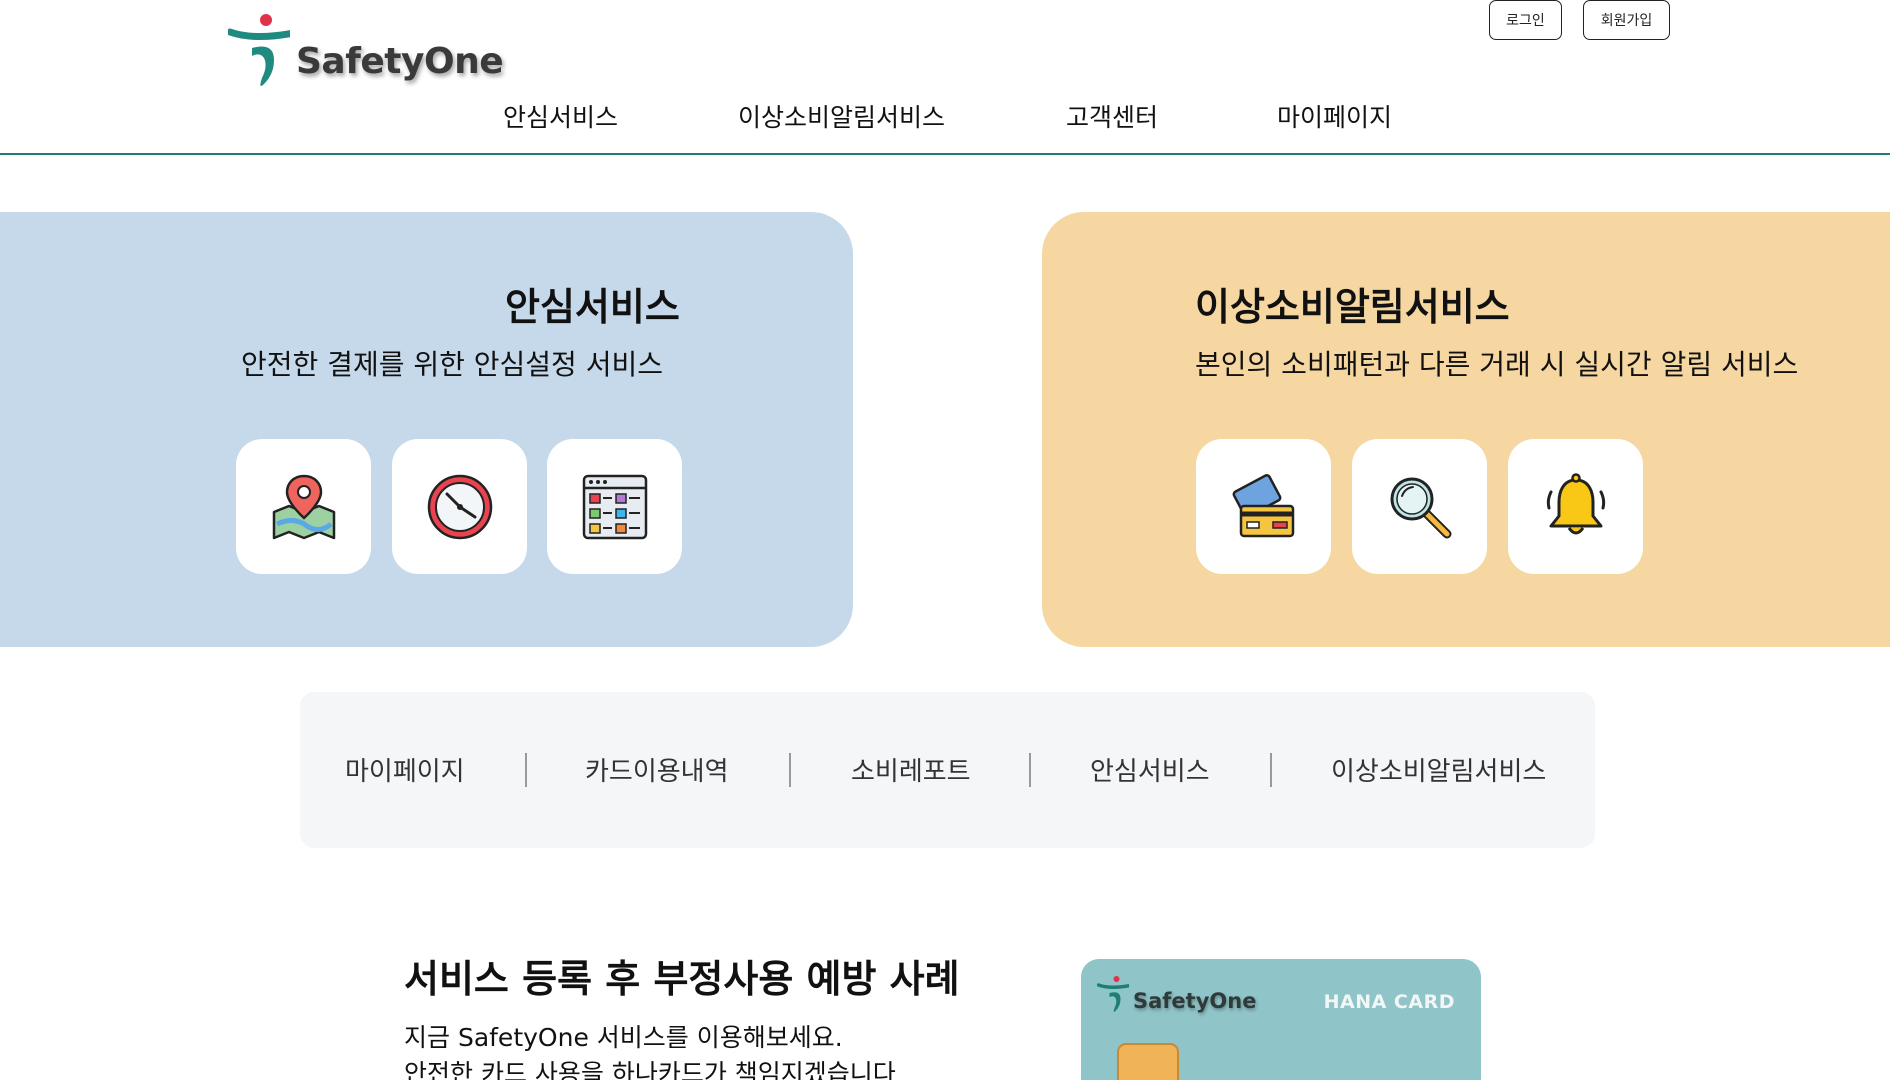  Describe the element at coordinates (1150, 769) in the screenshot. I see `quick-menu-safe-service: 안심서비스` at that location.